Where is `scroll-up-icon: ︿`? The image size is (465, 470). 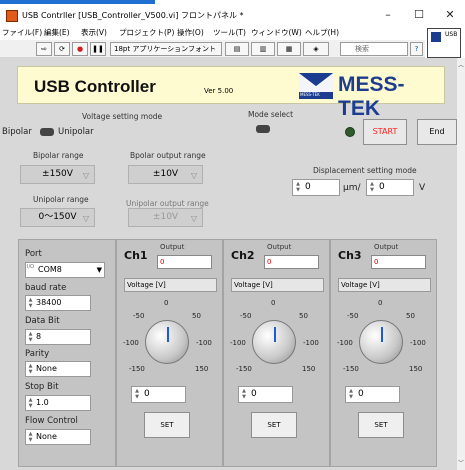 scroll-up-icon: ︿ is located at coordinates (461, 64).